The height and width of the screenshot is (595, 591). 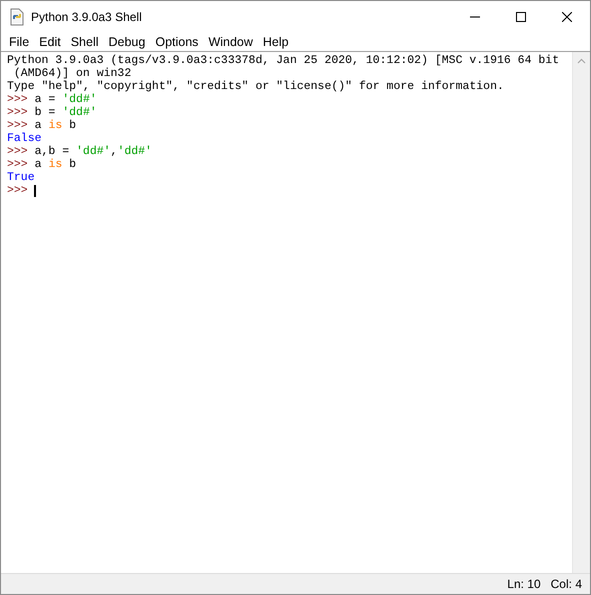 I want to click on line-number: Ln: 10, so click(x=524, y=584).